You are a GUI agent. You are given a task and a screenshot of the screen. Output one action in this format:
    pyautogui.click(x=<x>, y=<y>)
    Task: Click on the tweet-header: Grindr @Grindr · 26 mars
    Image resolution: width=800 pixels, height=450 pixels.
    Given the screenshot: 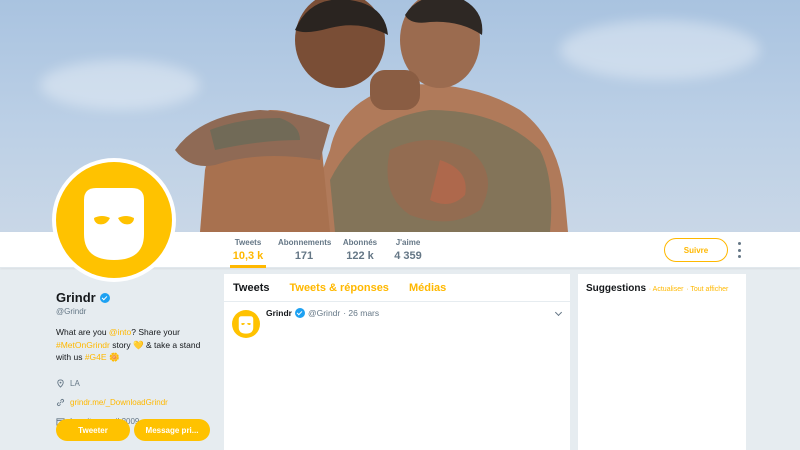 What is the action you would take?
    pyautogui.click(x=322, y=313)
    